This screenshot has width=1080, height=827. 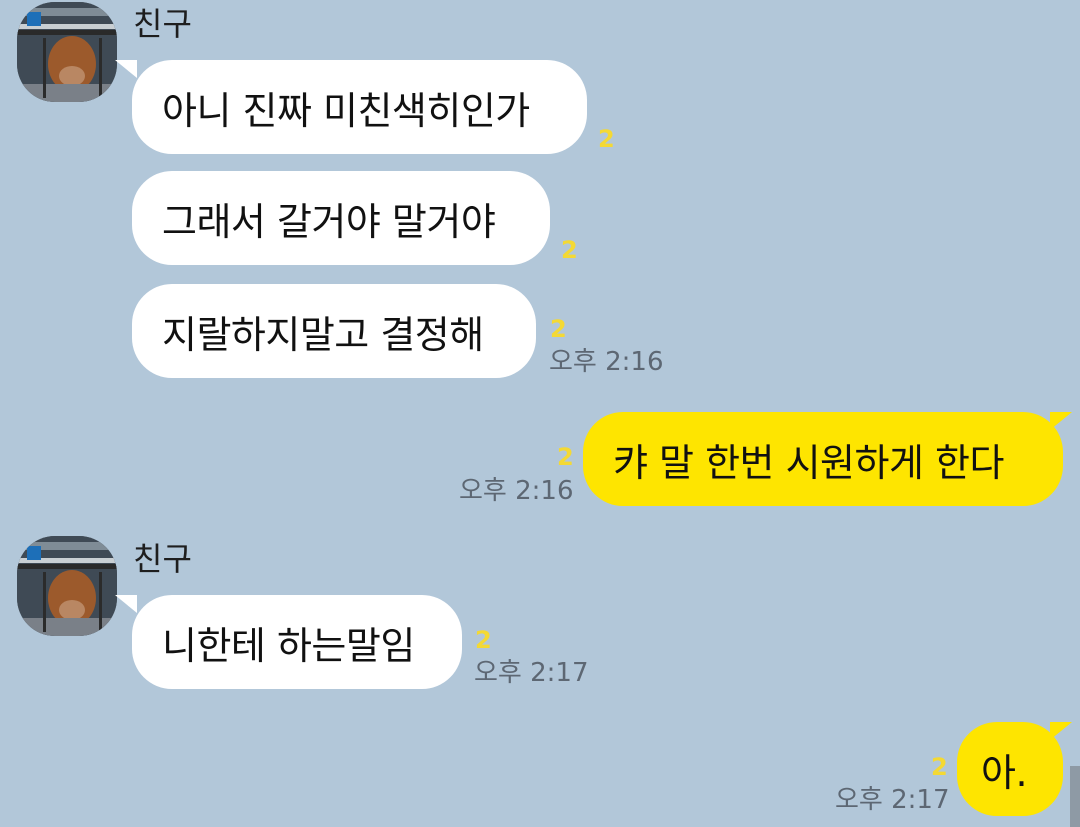 What do you see at coordinates (1075, 796) in the screenshot?
I see `scrollbar` at bounding box center [1075, 796].